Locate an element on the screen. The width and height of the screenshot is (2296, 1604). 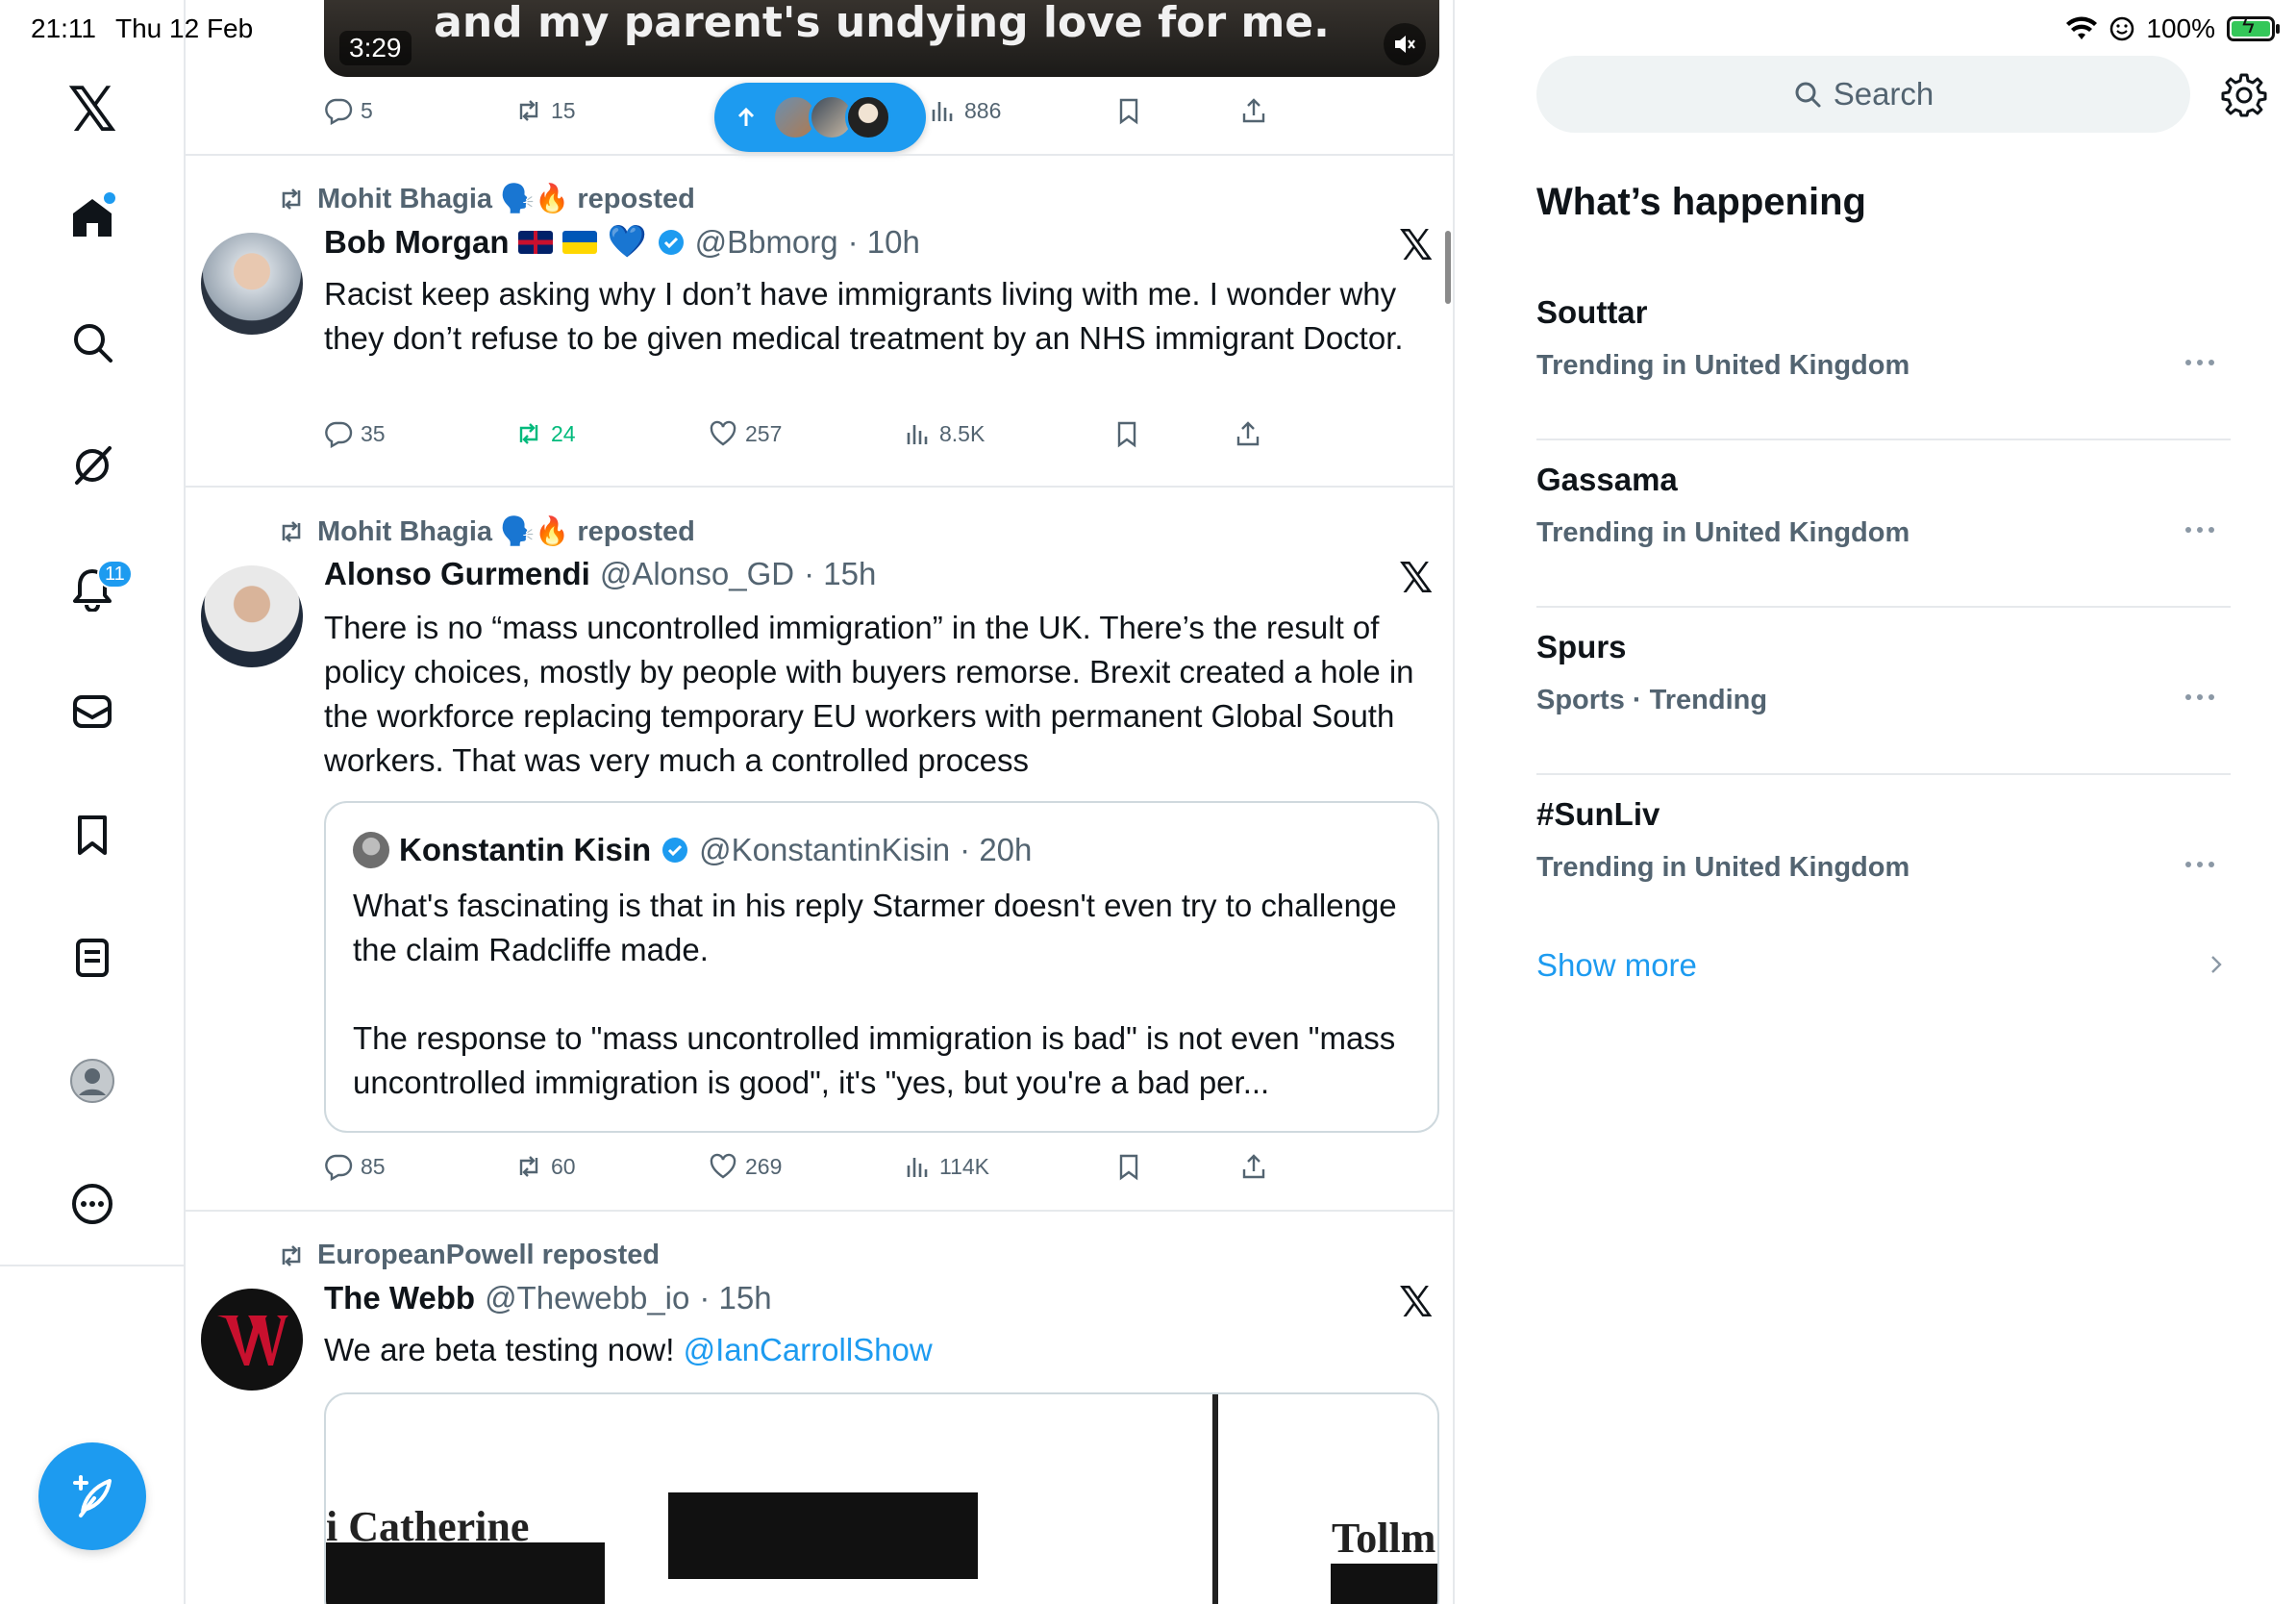
rail-divider is located at coordinates (93, 1265).